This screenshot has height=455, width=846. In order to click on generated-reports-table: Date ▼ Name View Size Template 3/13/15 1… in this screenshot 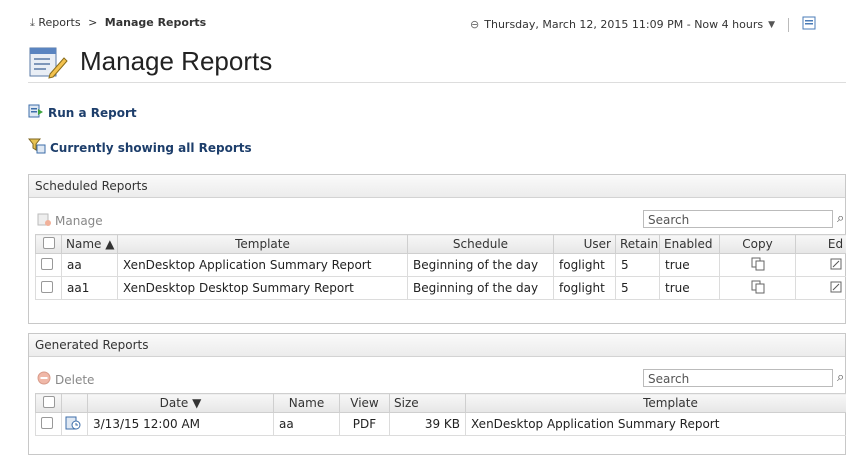, I will do `click(440, 414)`.